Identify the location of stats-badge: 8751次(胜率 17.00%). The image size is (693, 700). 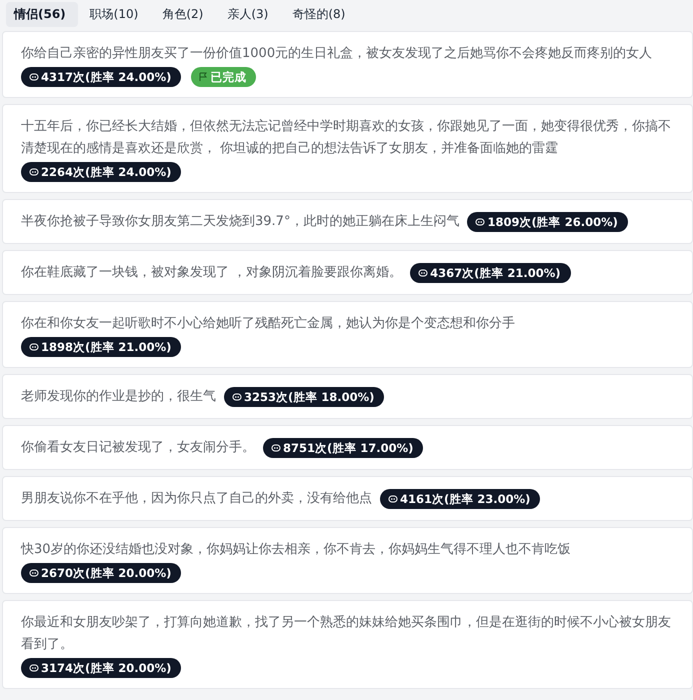
(343, 448).